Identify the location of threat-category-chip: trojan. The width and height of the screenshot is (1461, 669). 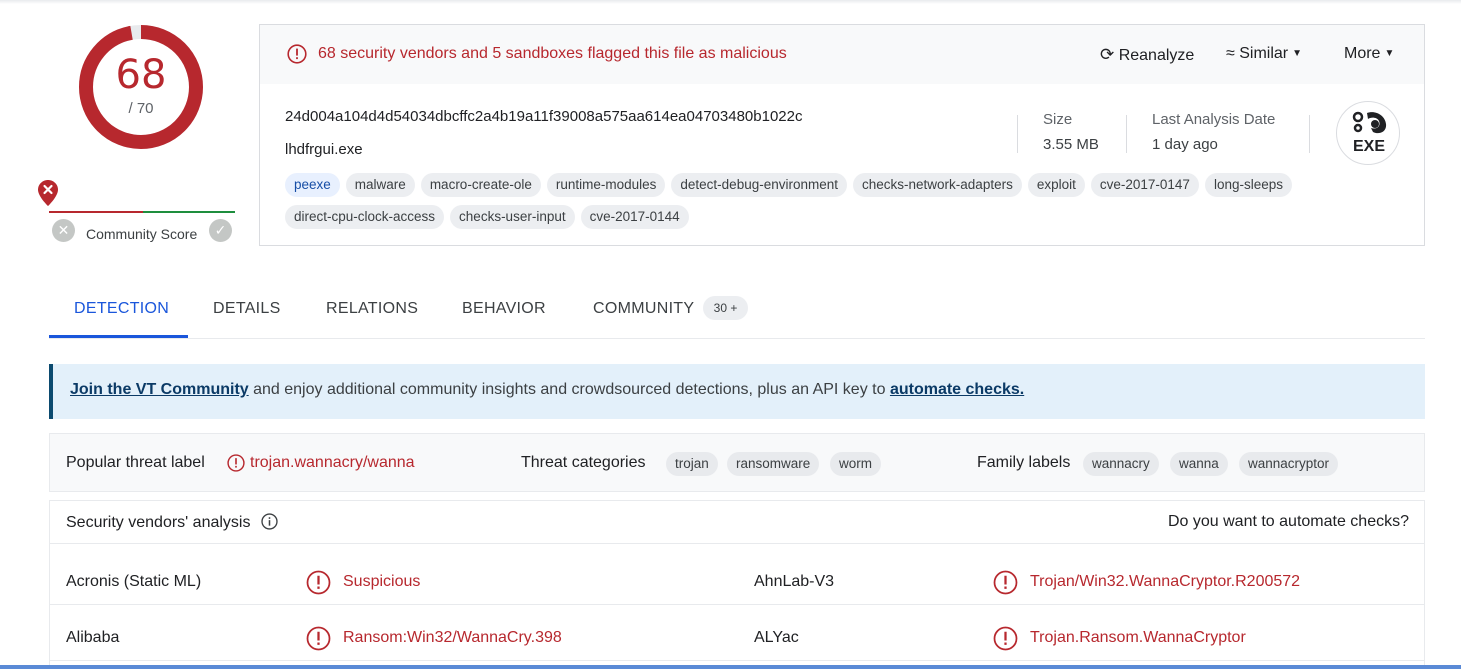
(692, 464).